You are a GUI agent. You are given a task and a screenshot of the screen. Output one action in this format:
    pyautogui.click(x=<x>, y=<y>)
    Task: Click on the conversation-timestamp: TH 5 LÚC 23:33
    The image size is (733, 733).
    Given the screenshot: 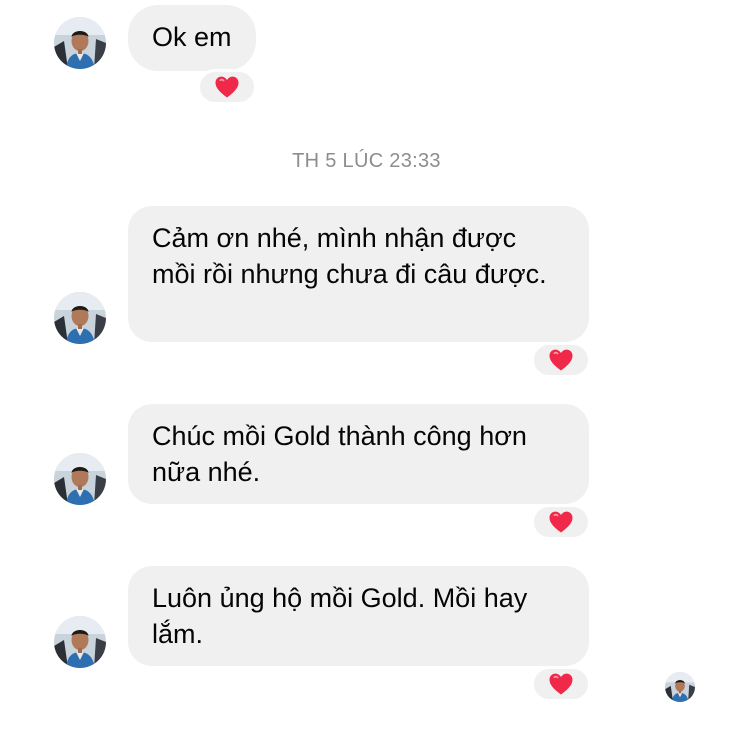 What is the action you would take?
    pyautogui.click(x=366, y=161)
    